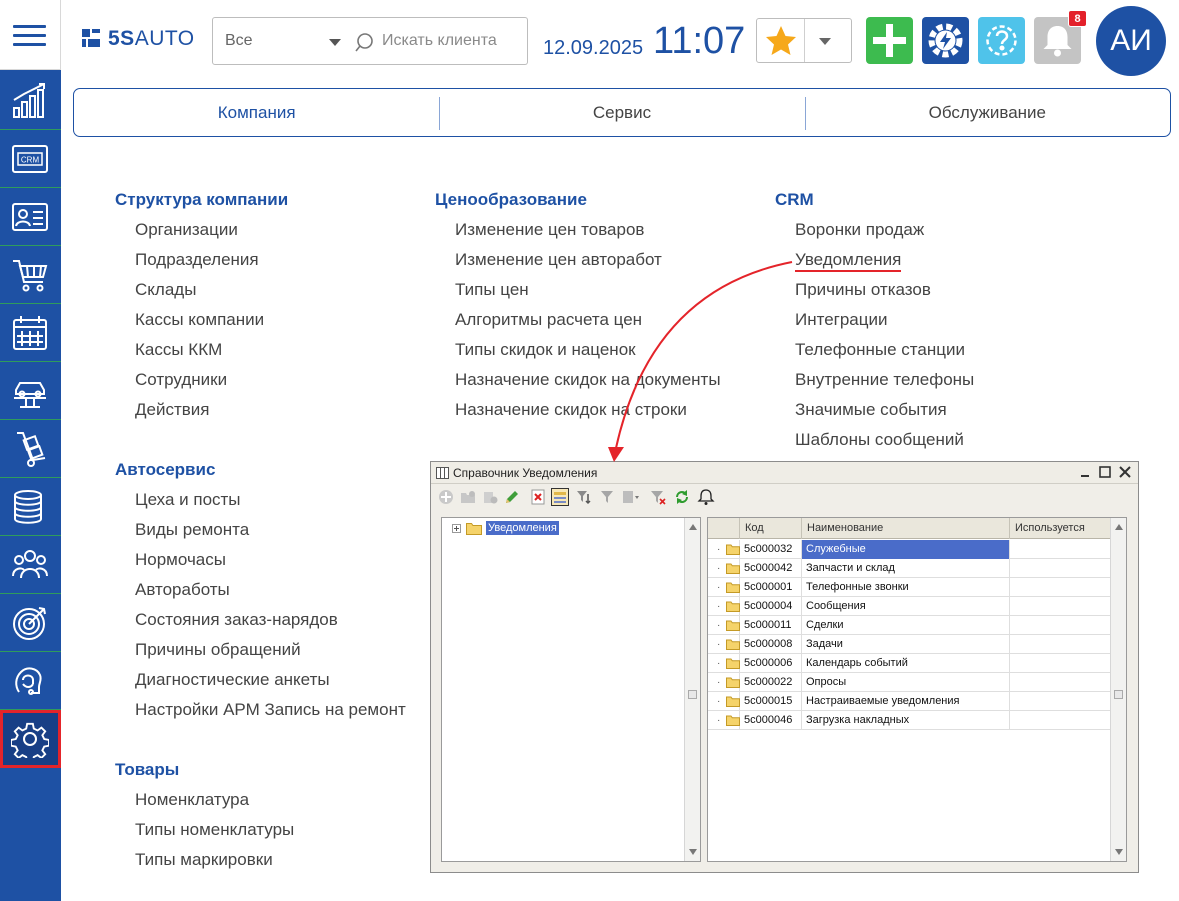  What do you see at coordinates (201, 350) in the screenshot?
I see `link-kkm-cashboxes: Кассы ККМ` at bounding box center [201, 350].